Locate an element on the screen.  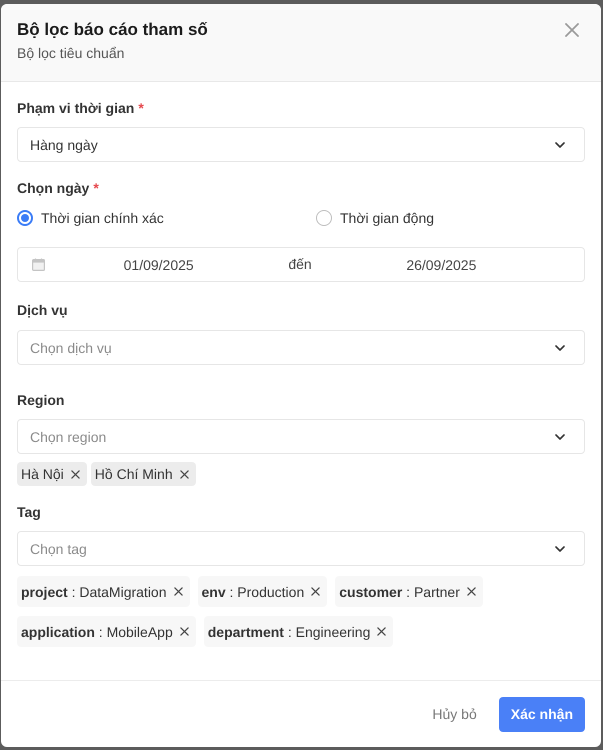
dialog-title: Bộ lọc báo cáo tham số is located at coordinates (112, 30).